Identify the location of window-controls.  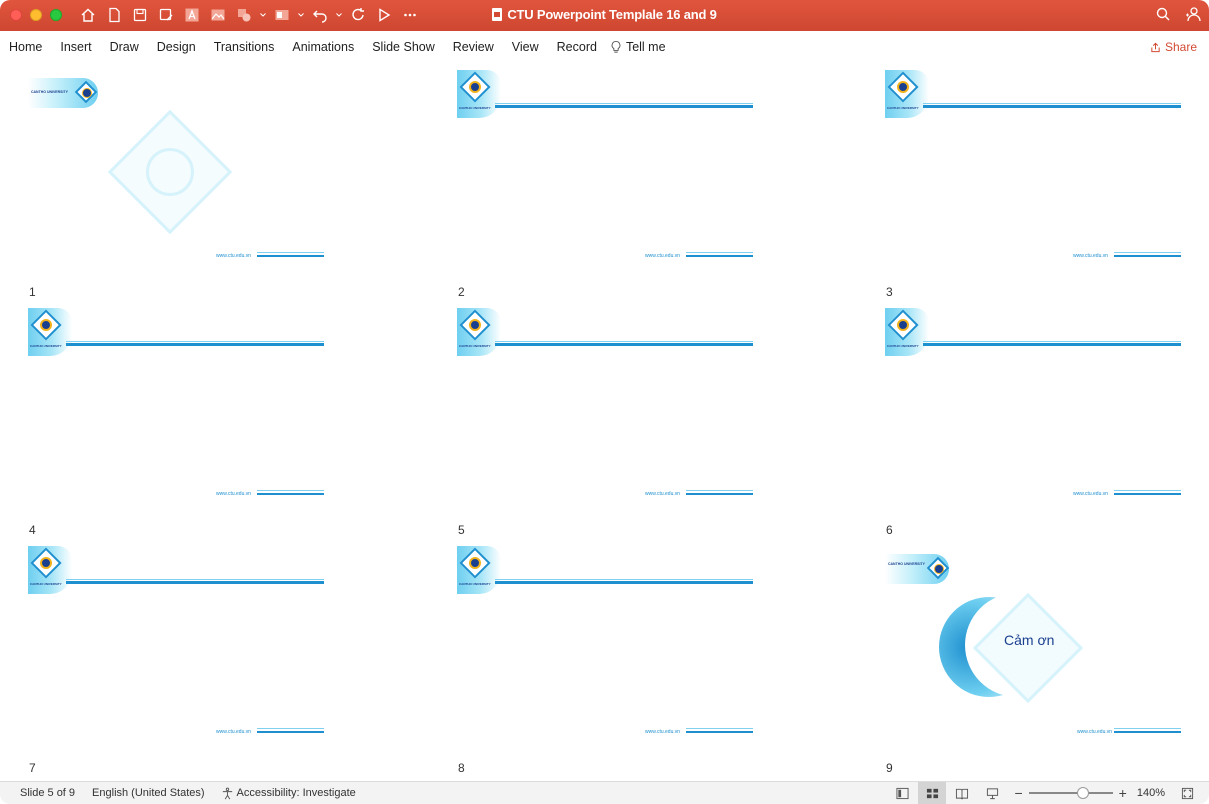
(36, 15).